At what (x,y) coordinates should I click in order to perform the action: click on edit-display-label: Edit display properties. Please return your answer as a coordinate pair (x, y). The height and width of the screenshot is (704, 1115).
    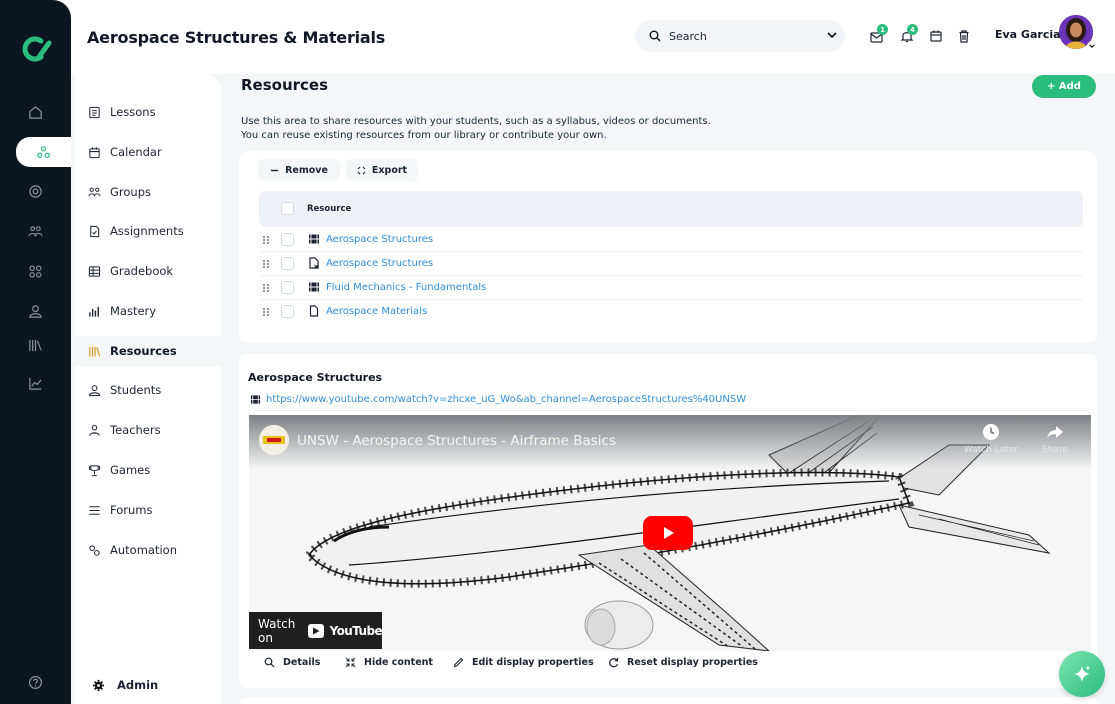
    Looking at the image, I should click on (533, 662).